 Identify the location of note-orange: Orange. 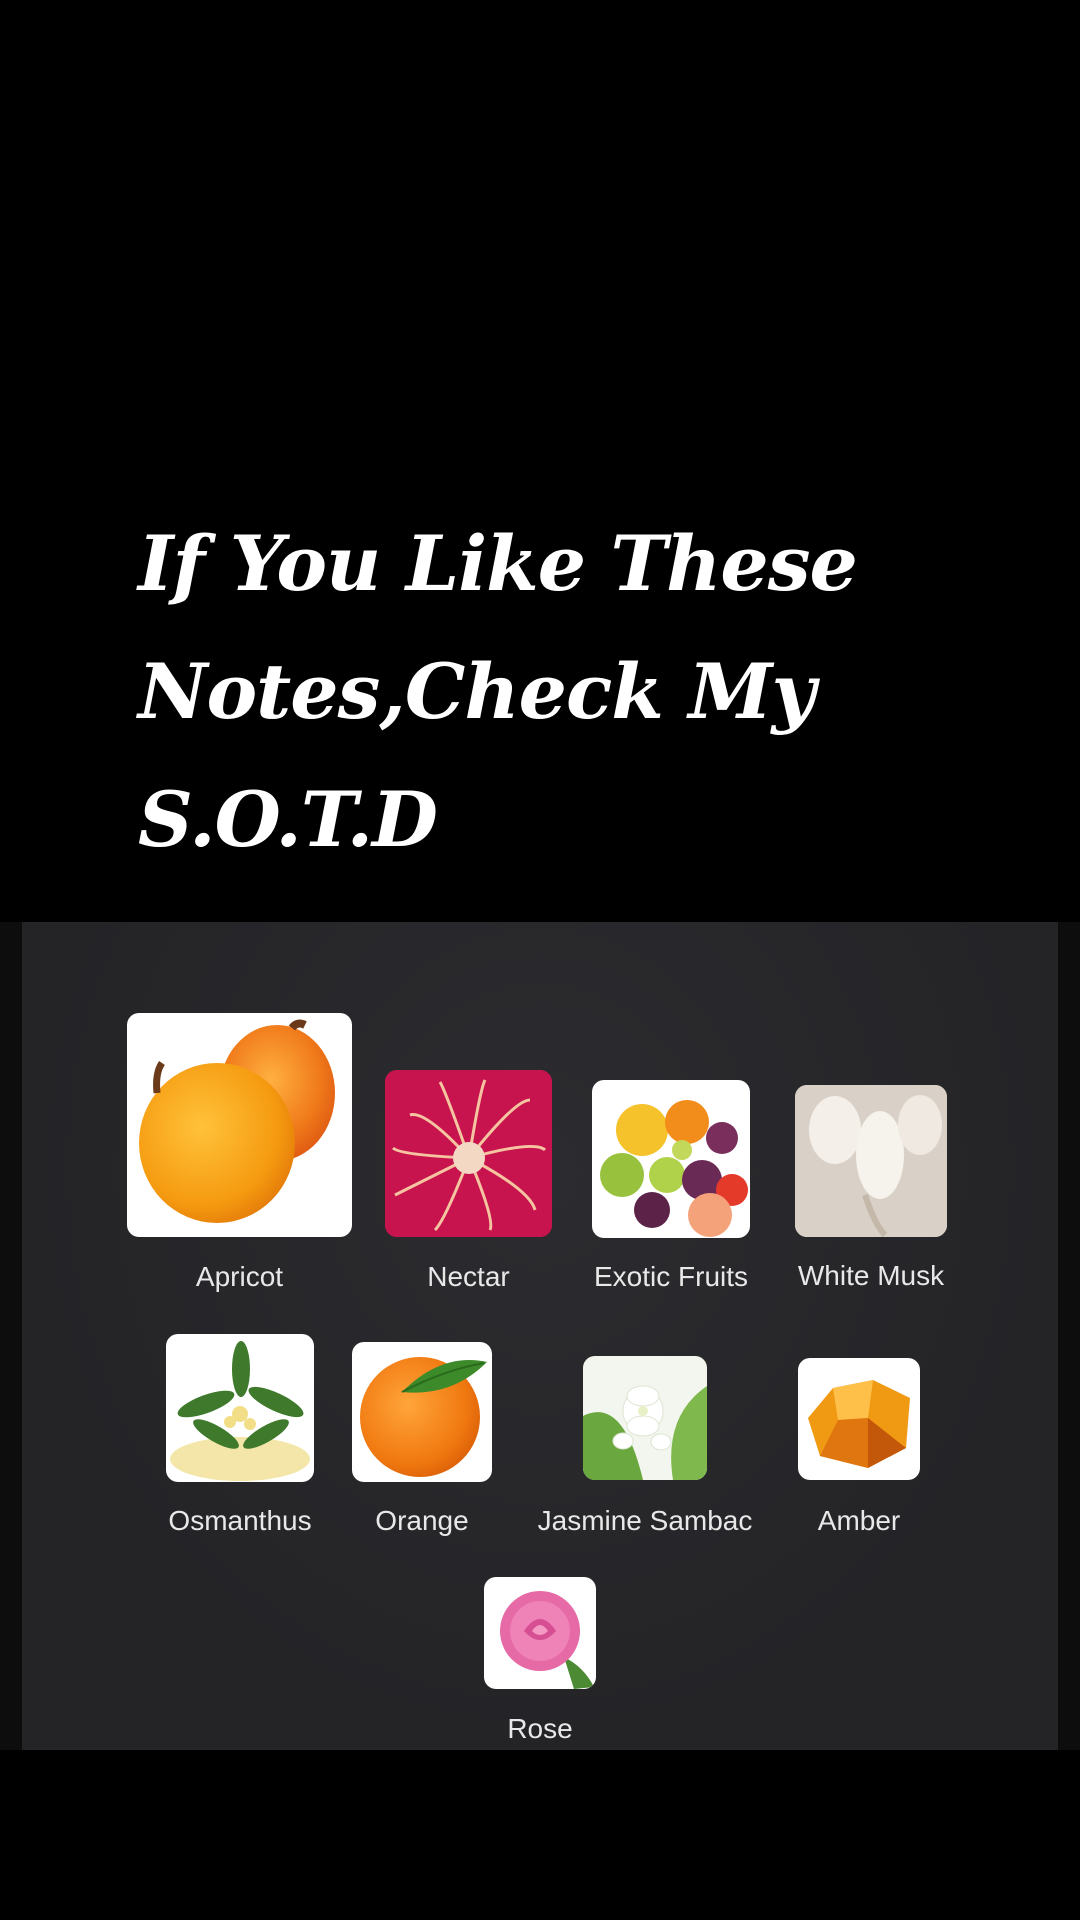
(422, 1439).